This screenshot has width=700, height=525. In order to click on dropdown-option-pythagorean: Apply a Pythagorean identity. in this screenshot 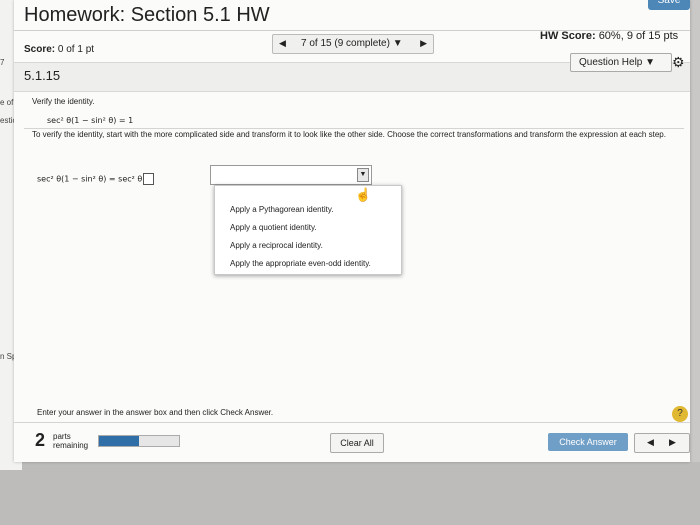, I will do `click(281, 209)`.